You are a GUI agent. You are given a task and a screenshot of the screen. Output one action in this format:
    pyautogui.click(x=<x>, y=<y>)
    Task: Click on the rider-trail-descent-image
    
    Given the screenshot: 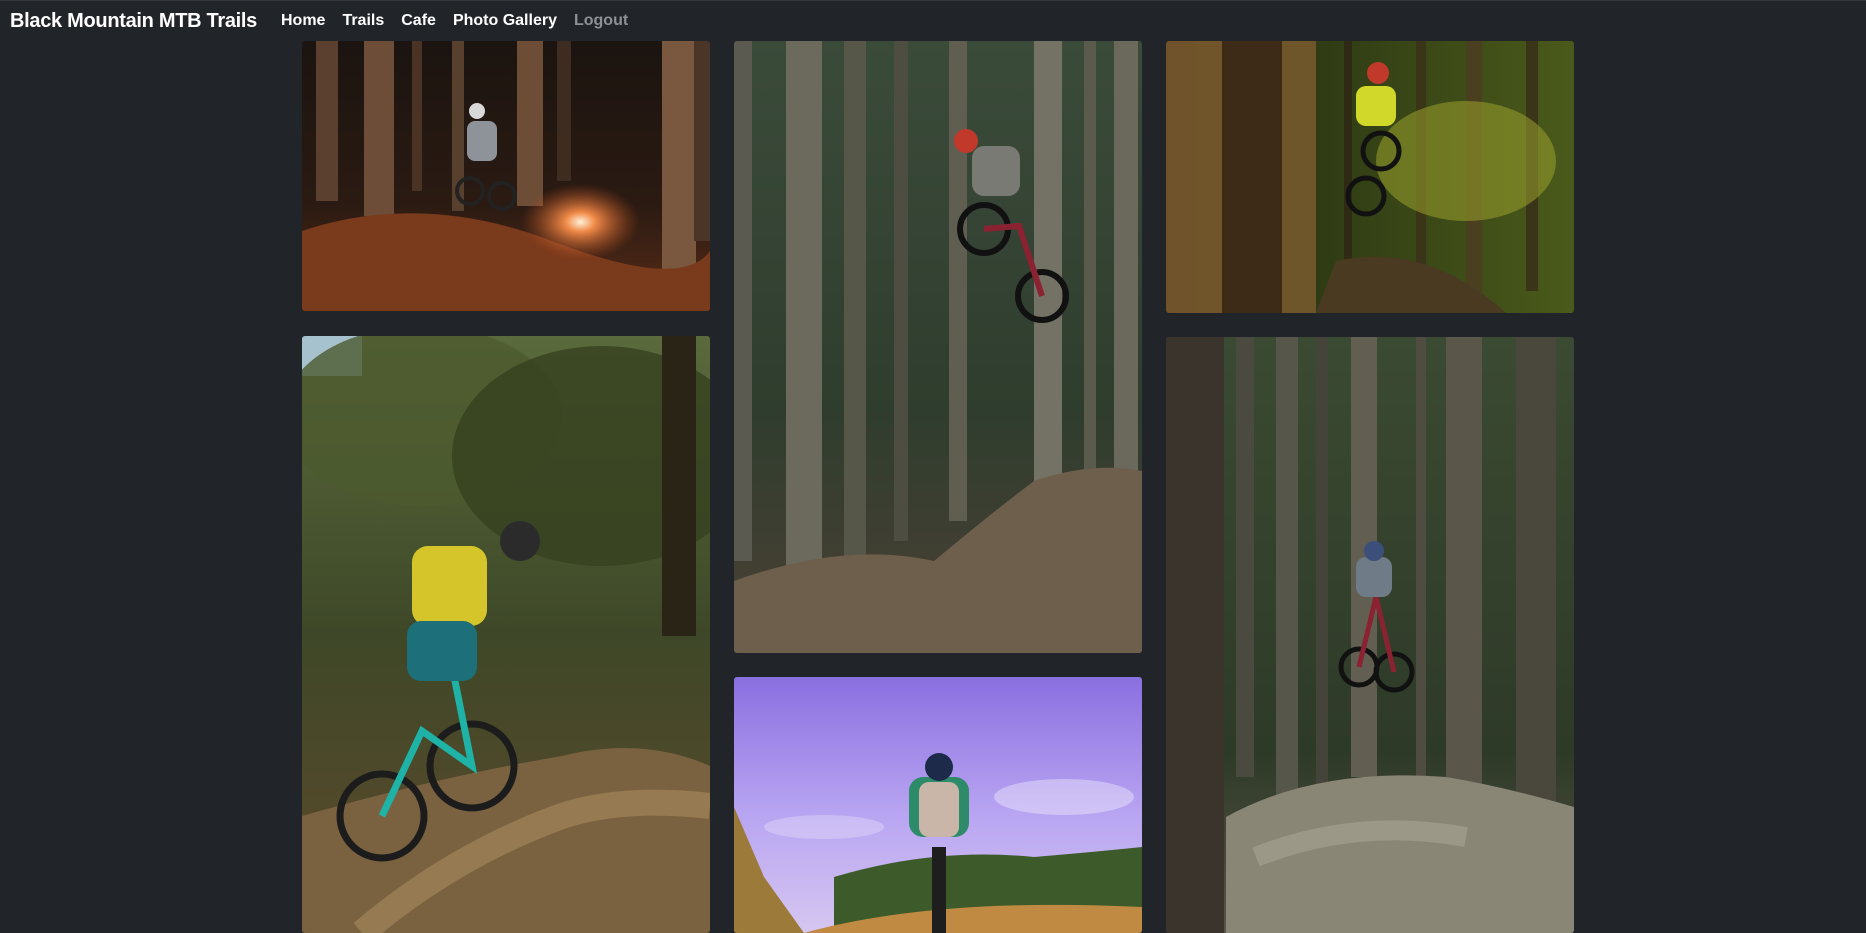 What is the action you would take?
    pyautogui.click(x=506, y=634)
    